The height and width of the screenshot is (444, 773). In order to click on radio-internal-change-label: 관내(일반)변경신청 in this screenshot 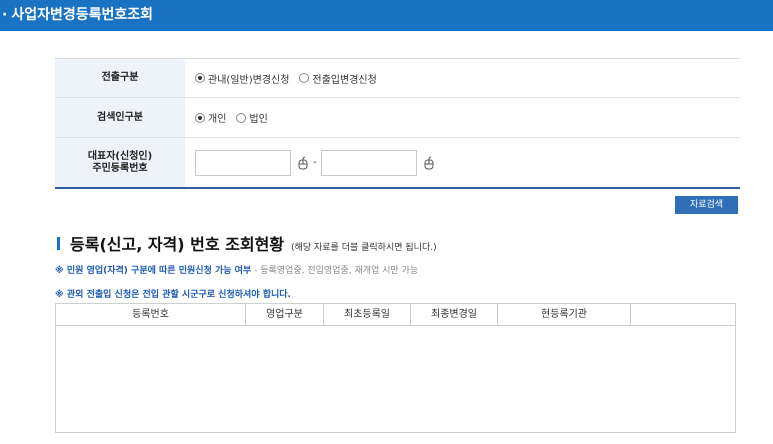, I will do `click(249, 80)`.